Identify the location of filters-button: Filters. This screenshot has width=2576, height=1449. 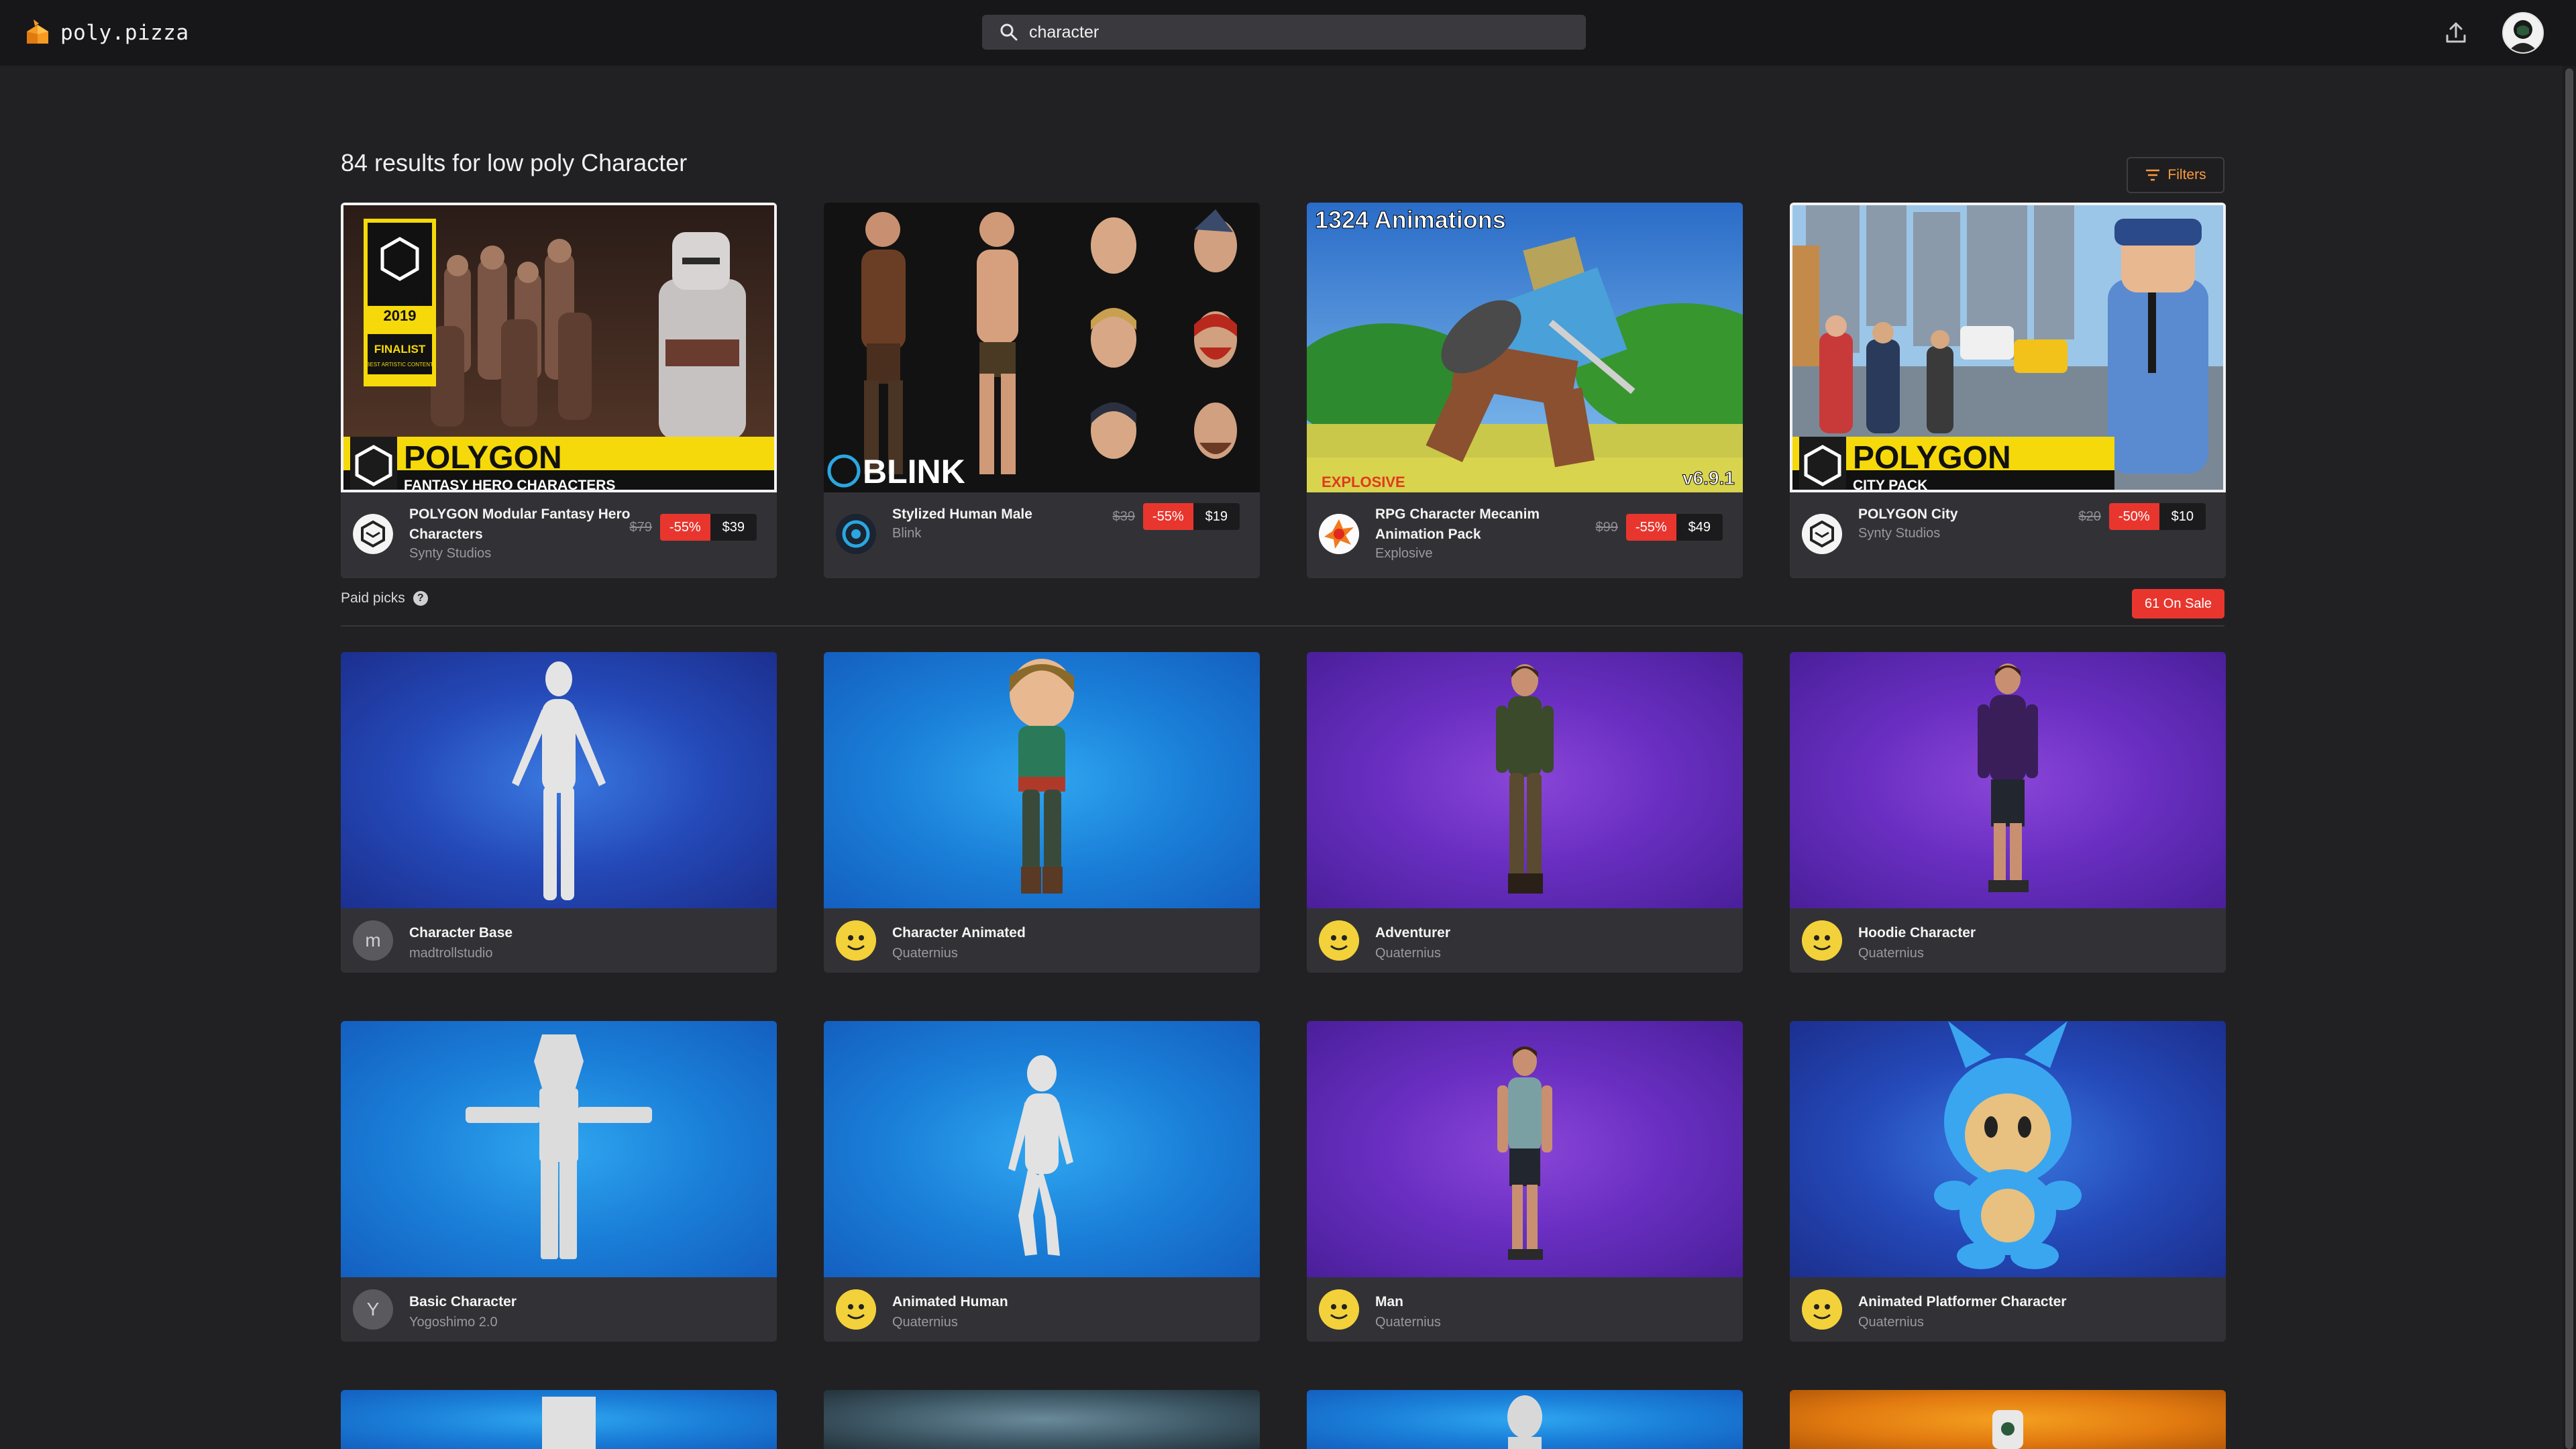
(2175, 175).